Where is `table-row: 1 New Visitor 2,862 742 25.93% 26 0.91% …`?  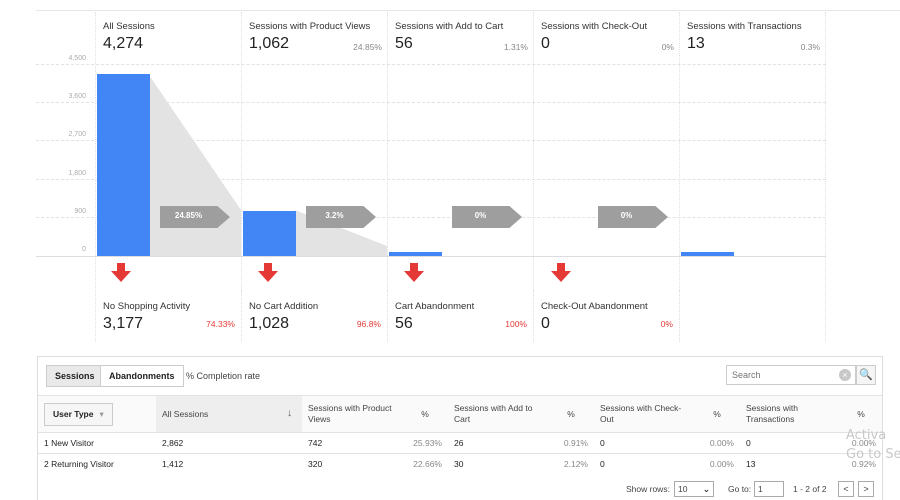 table-row: 1 New Visitor 2,862 742 25.93% 26 0.91% … is located at coordinates (460, 443).